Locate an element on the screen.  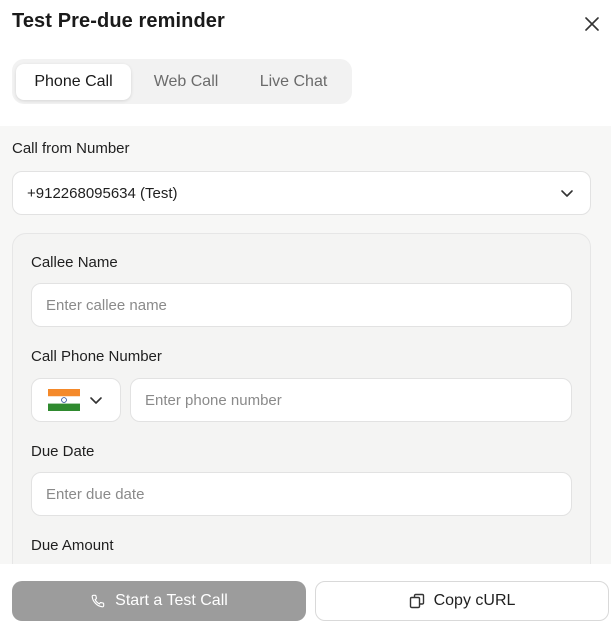
dialog-title: Test Pre-due reminder is located at coordinates (118, 21).